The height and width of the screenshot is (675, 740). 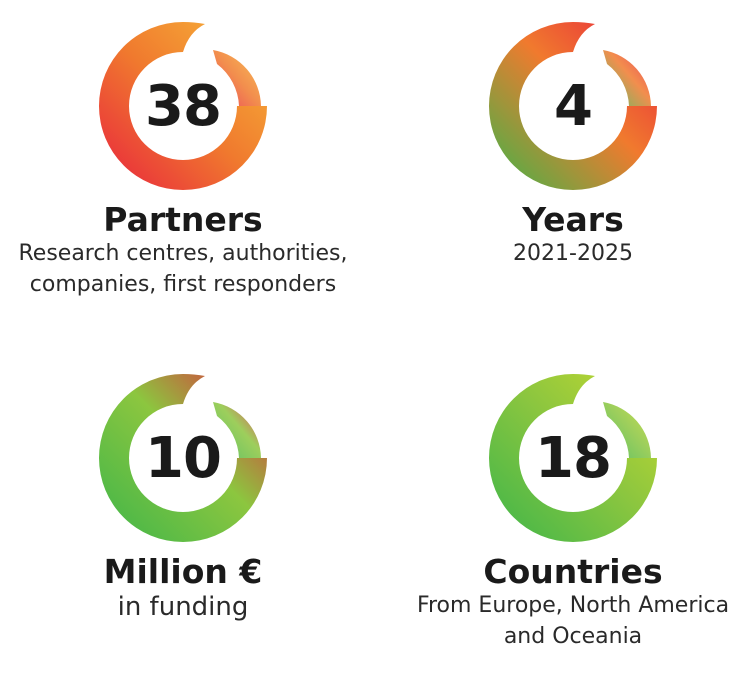 I want to click on ring-icon: 18, so click(x=573, y=458).